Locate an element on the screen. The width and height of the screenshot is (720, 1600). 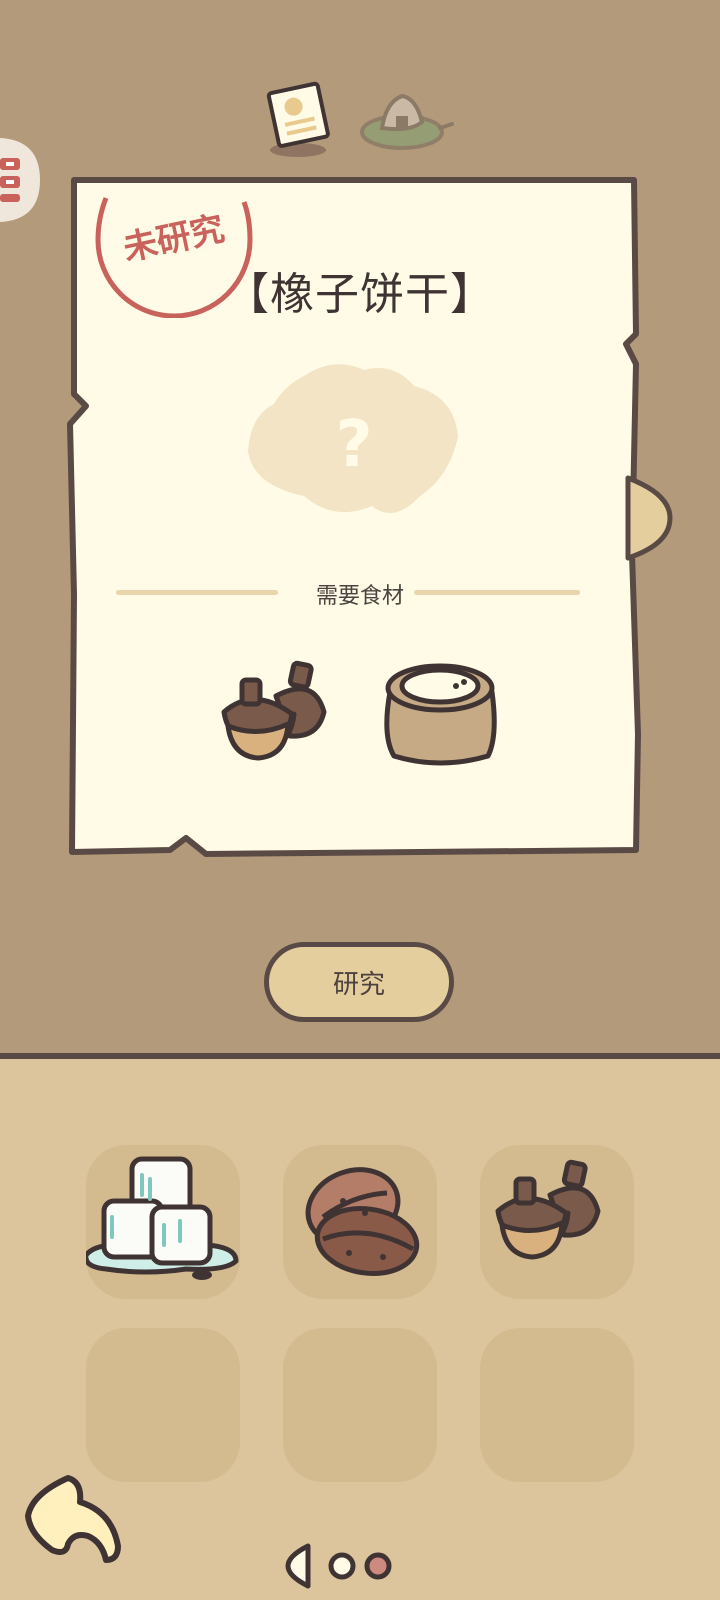
recipe-card-icon is located at coordinates (298, 120).